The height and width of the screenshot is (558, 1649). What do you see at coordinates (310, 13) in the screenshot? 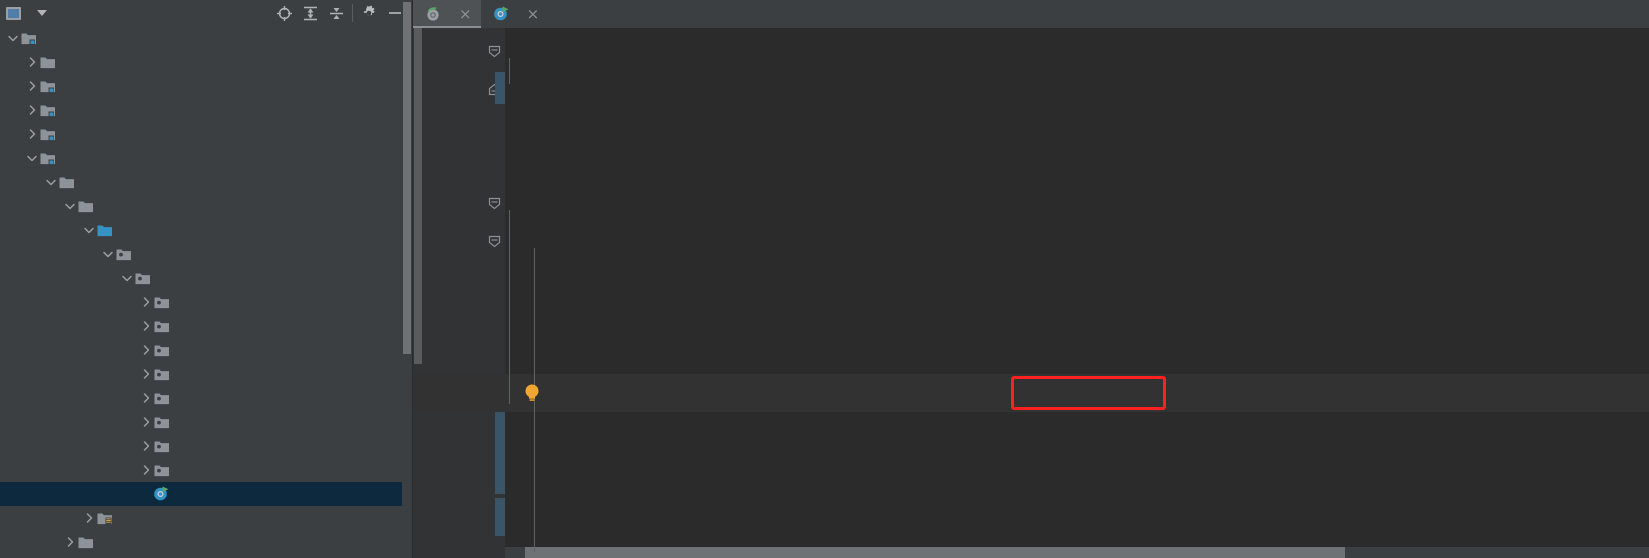
I see `expand-all-icon` at bounding box center [310, 13].